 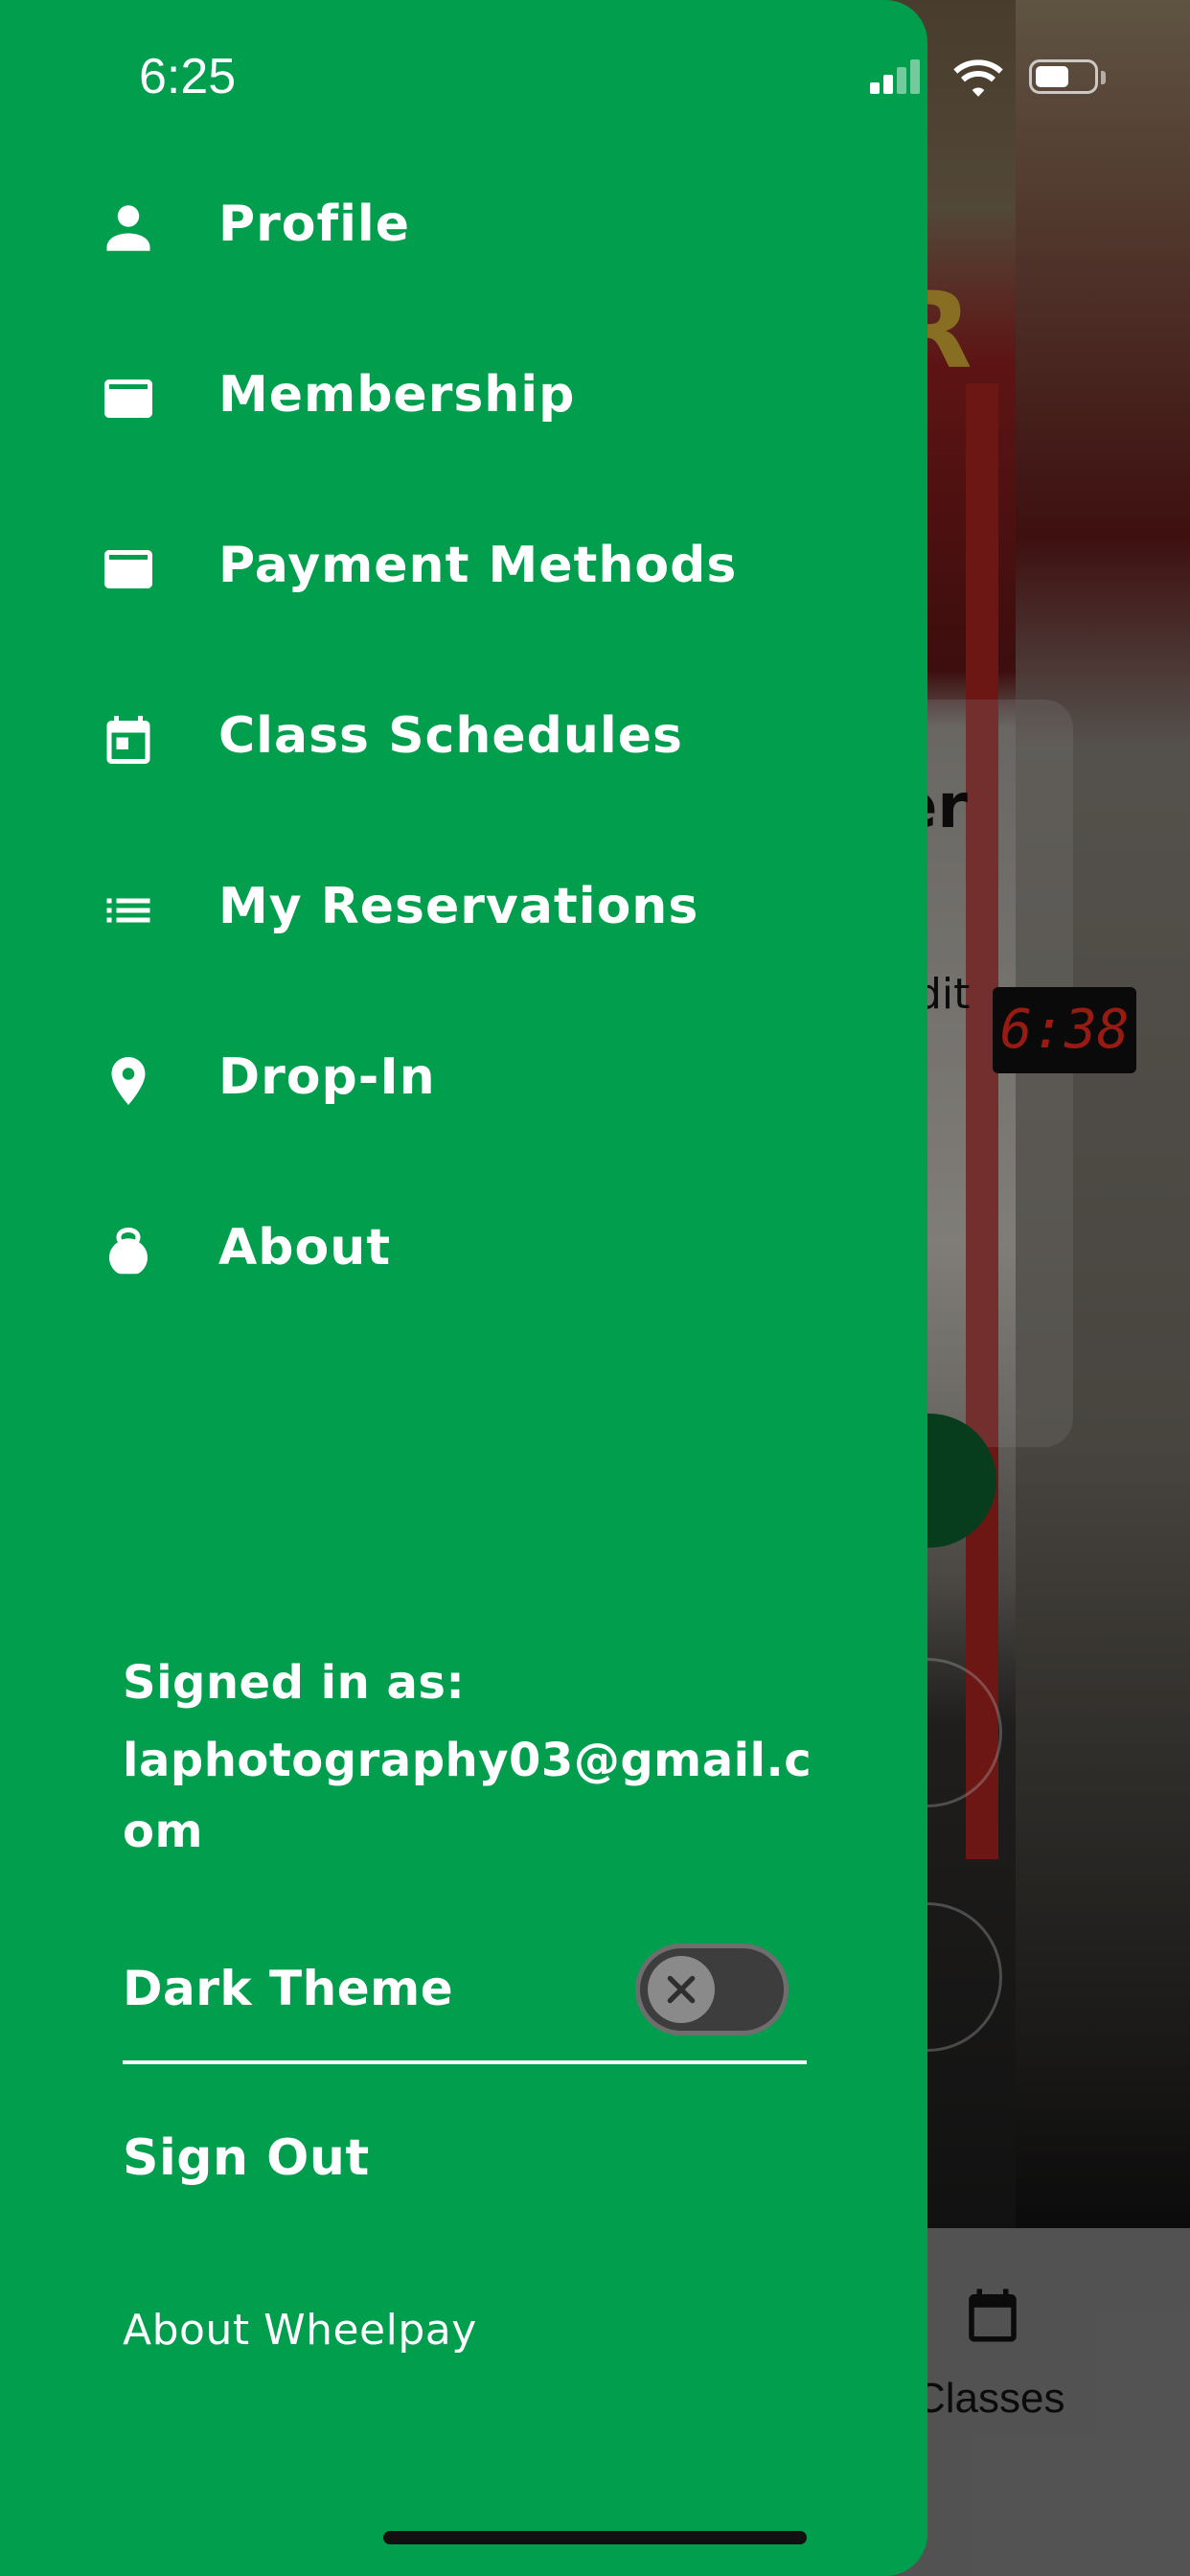 I want to click on list-icon, so click(x=128, y=910).